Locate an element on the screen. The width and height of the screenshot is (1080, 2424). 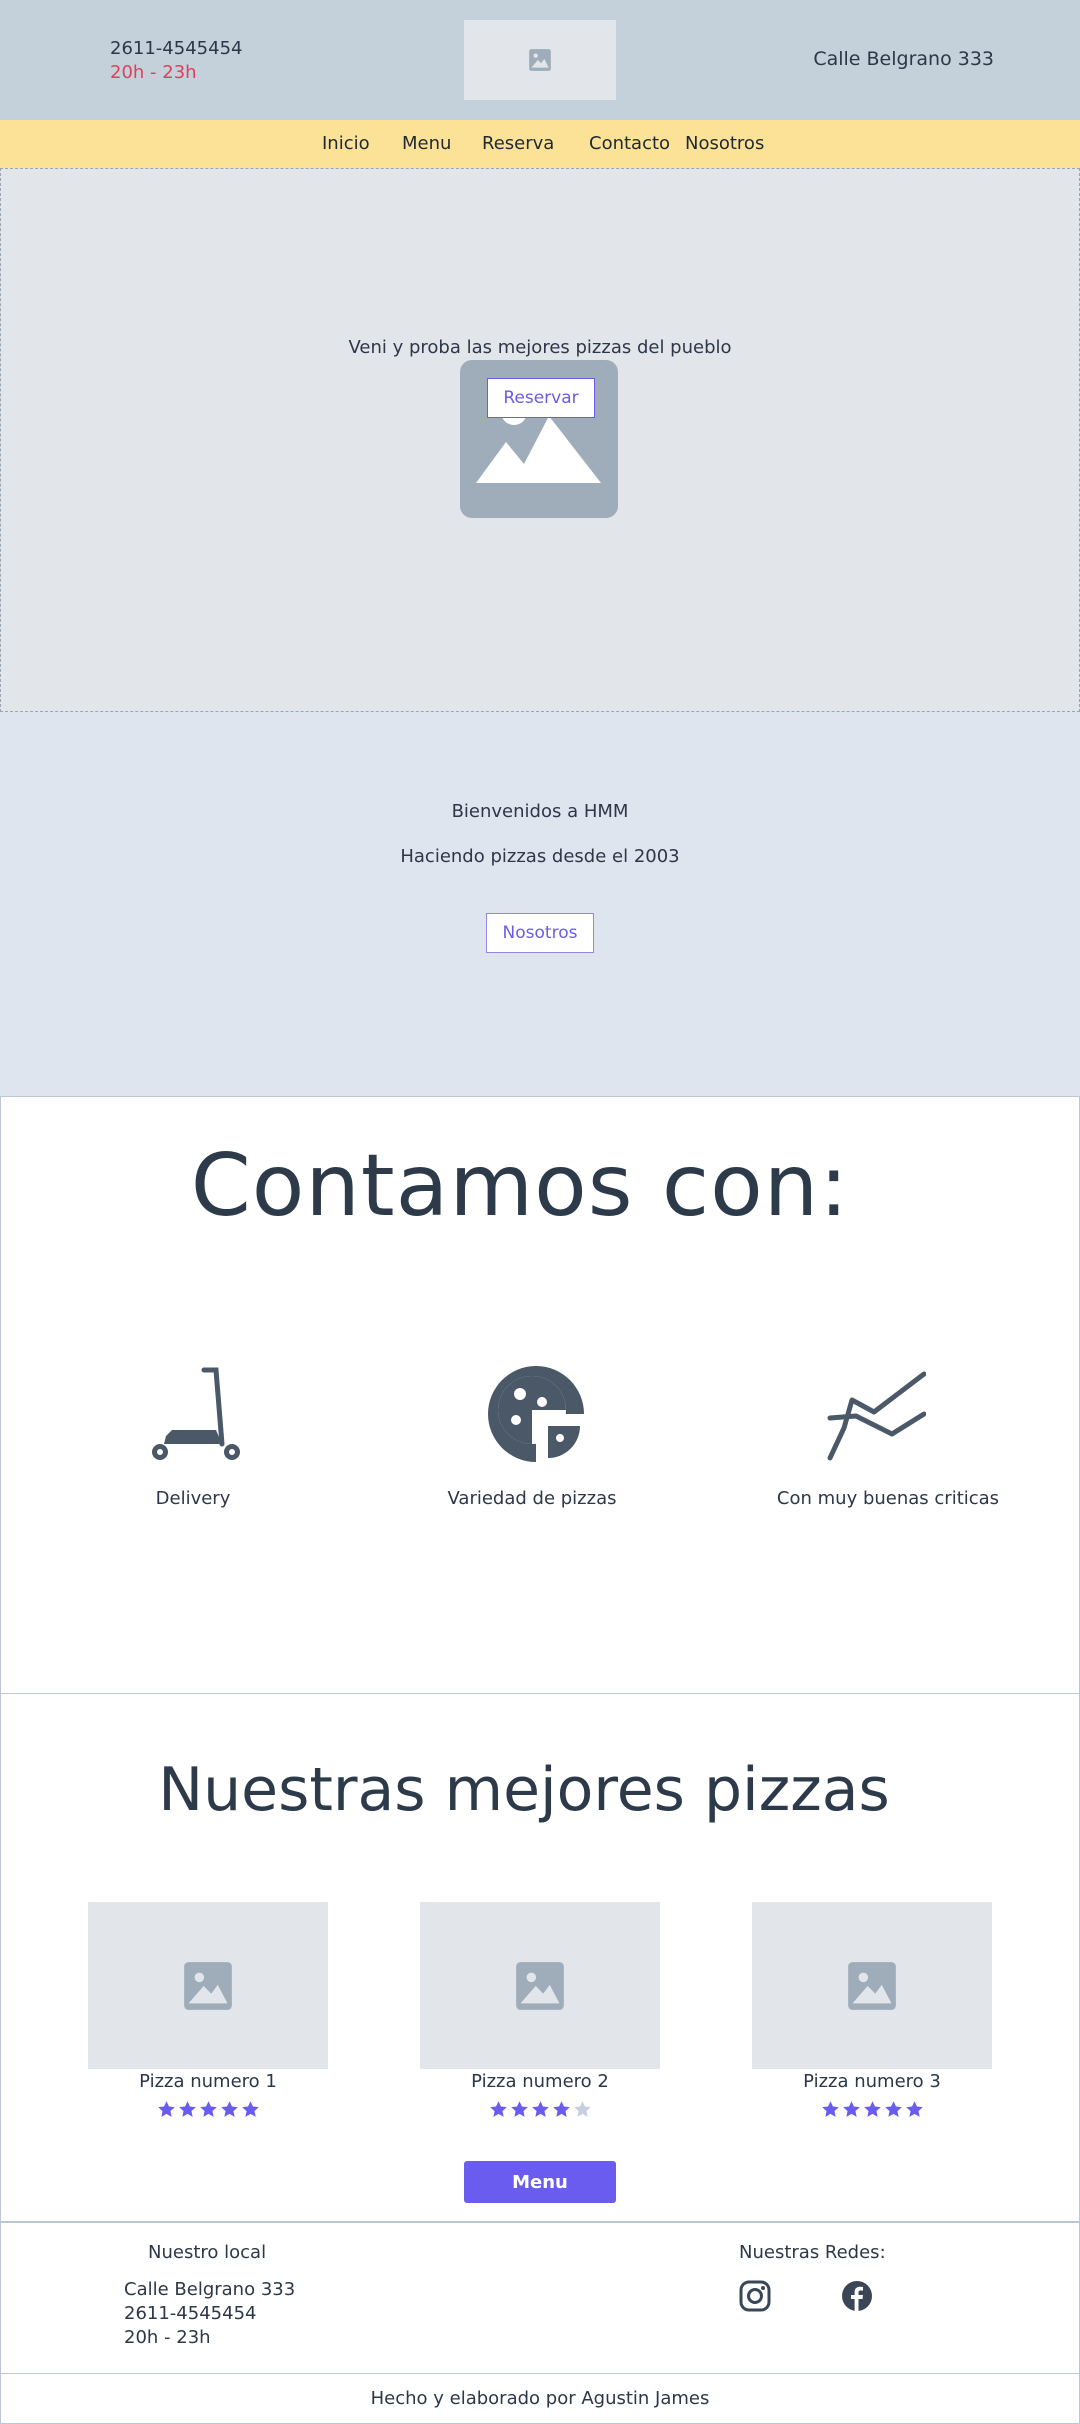
footer-phone: 2611-4545454 is located at coordinates (190, 2313).